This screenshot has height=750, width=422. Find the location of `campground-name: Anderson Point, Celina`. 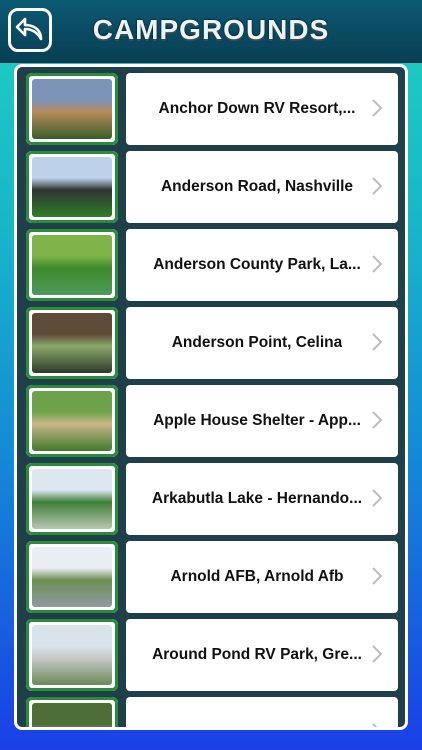

campground-name: Anderson Point, Celina is located at coordinates (257, 342).